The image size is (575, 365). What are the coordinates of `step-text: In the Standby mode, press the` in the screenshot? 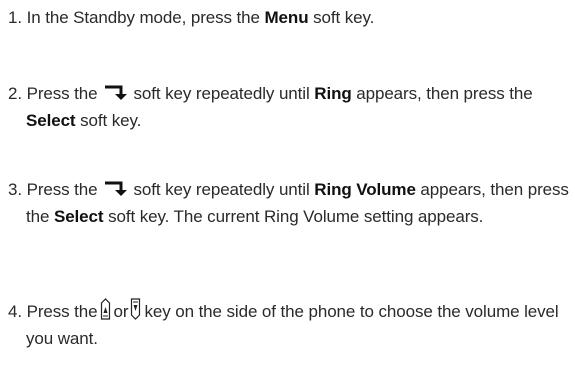 It's located at (143, 17).